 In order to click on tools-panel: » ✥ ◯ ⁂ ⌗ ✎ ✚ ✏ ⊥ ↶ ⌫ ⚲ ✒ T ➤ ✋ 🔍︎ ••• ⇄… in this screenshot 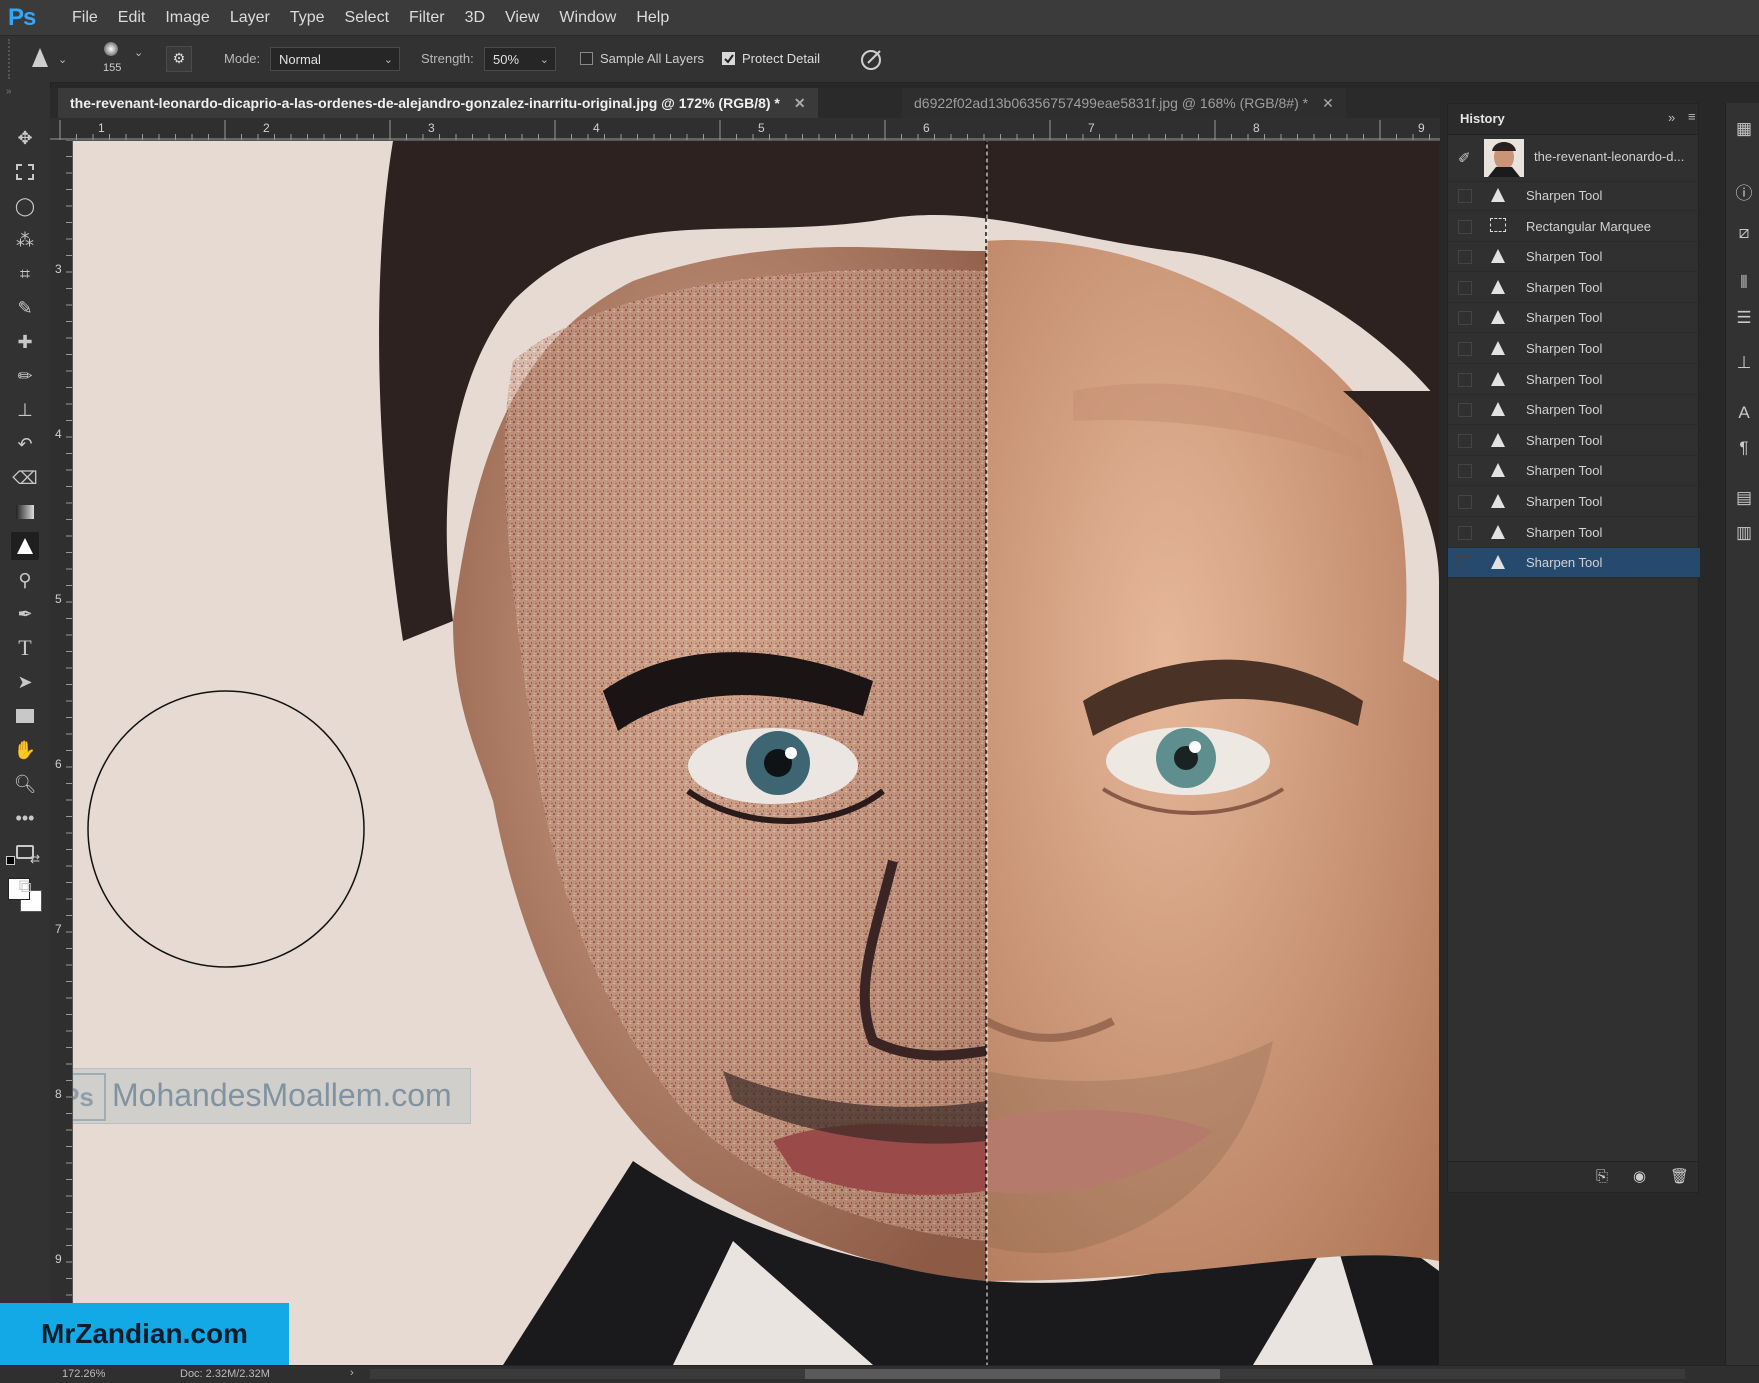, I will do `click(25, 723)`.